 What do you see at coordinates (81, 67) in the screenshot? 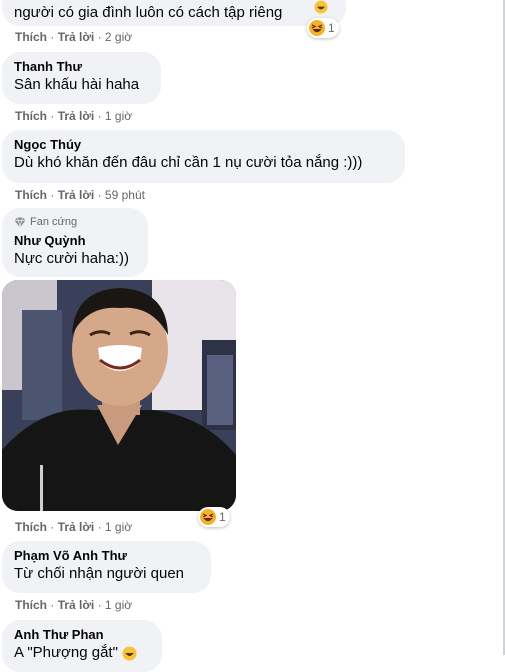
I see `comment-author: Thanh Thư` at bounding box center [81, 67].